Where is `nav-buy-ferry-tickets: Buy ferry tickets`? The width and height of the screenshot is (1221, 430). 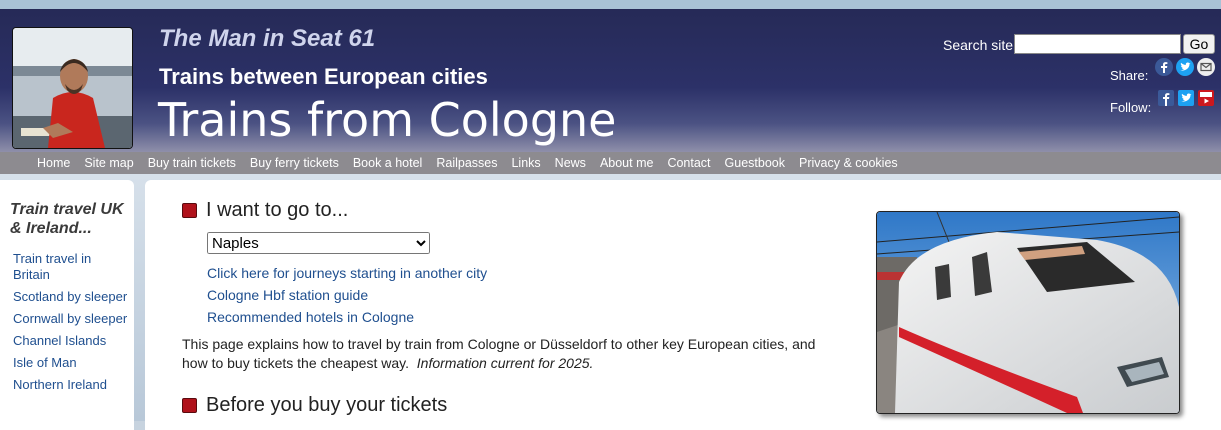
nav-buy-ferry-tickets: Buy ferry tickets is located at coordinates (294, 163).